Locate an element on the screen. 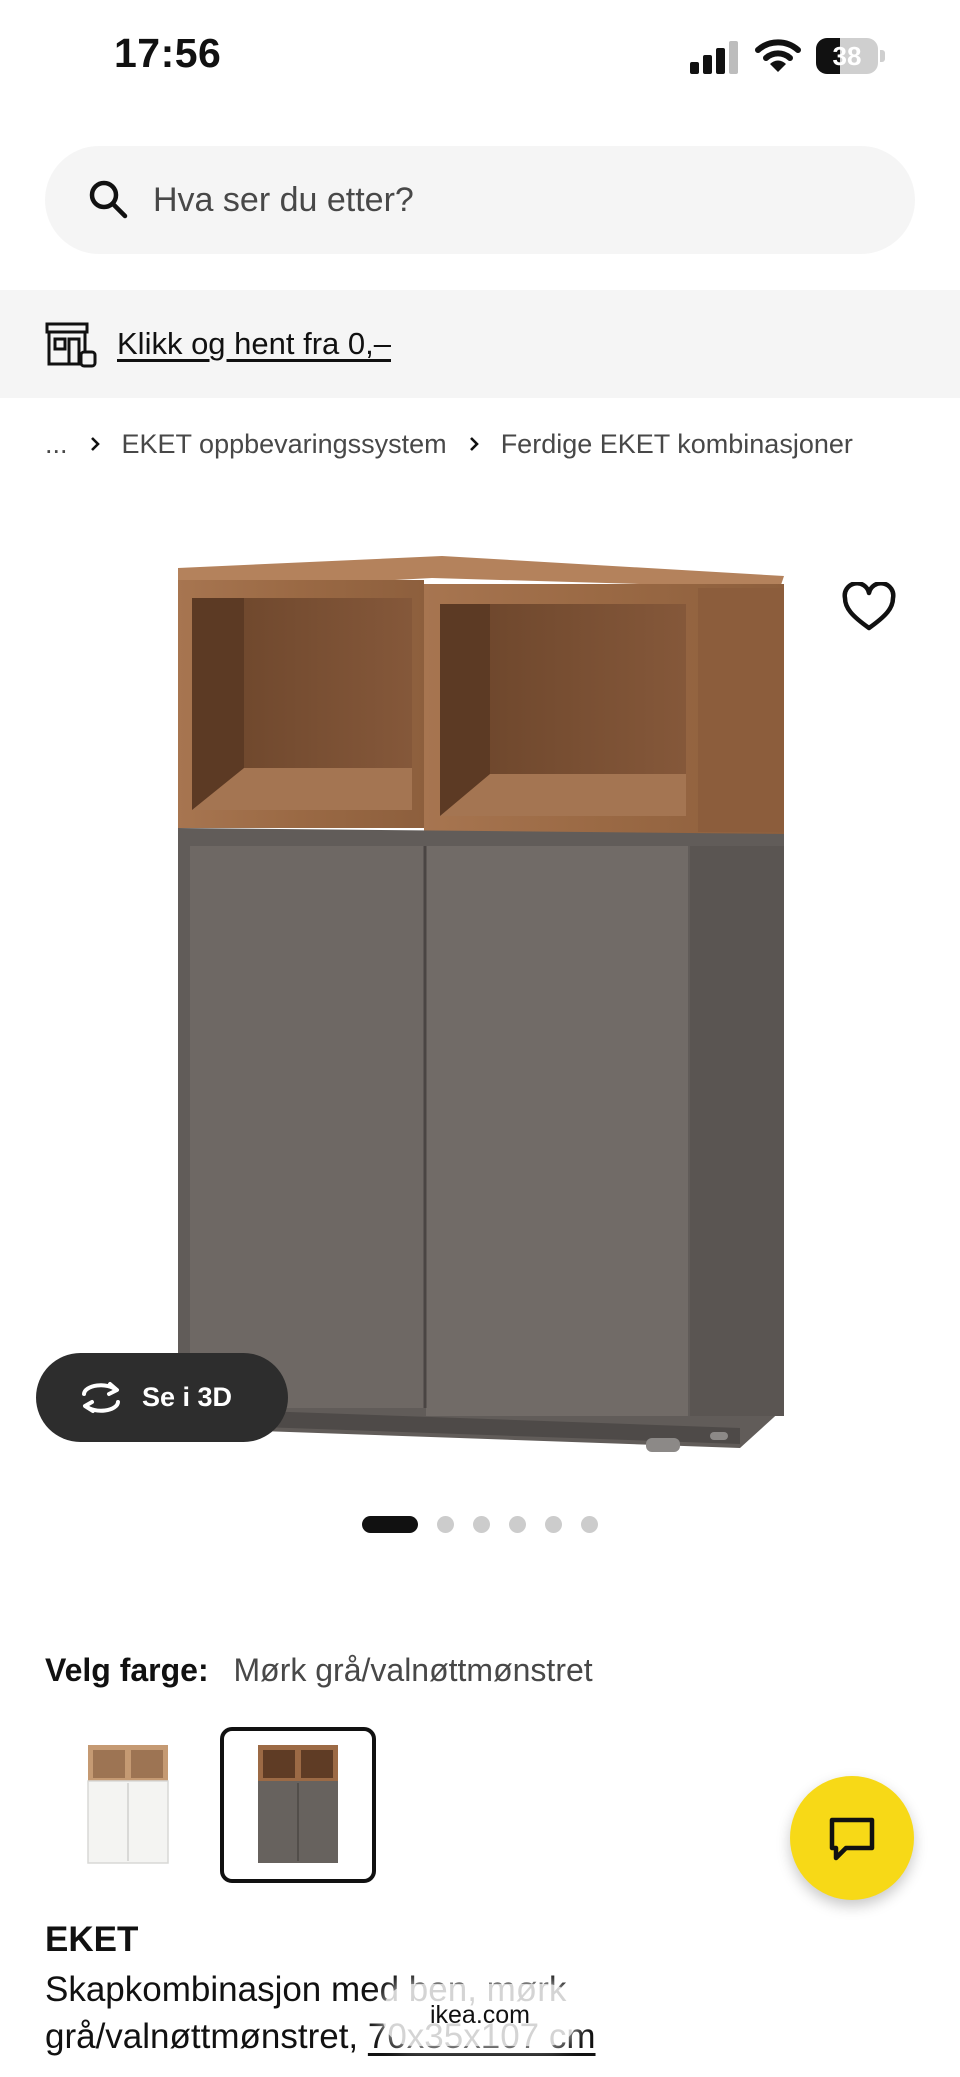  battery-level: 38 is located at coordinates (847, 56).